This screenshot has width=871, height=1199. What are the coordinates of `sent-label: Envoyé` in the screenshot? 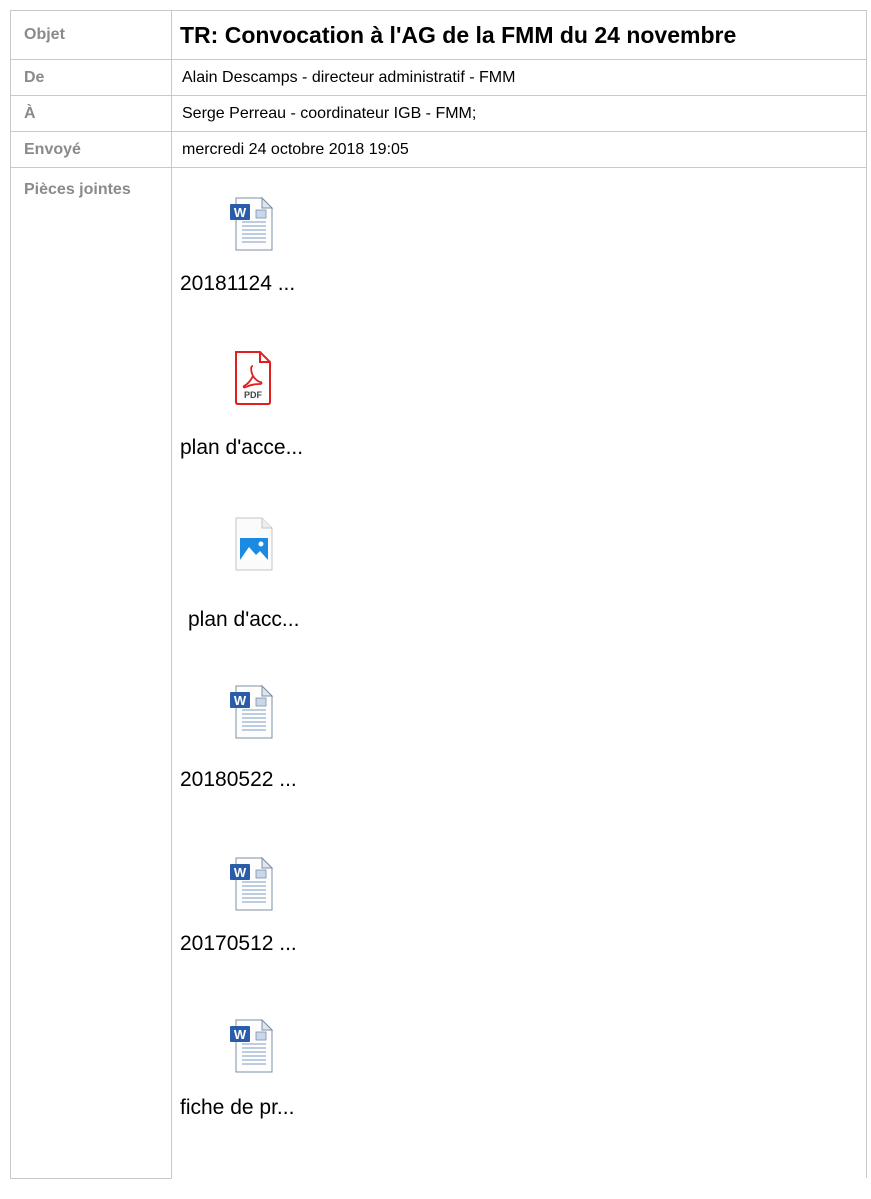 It's located at (91, 149).